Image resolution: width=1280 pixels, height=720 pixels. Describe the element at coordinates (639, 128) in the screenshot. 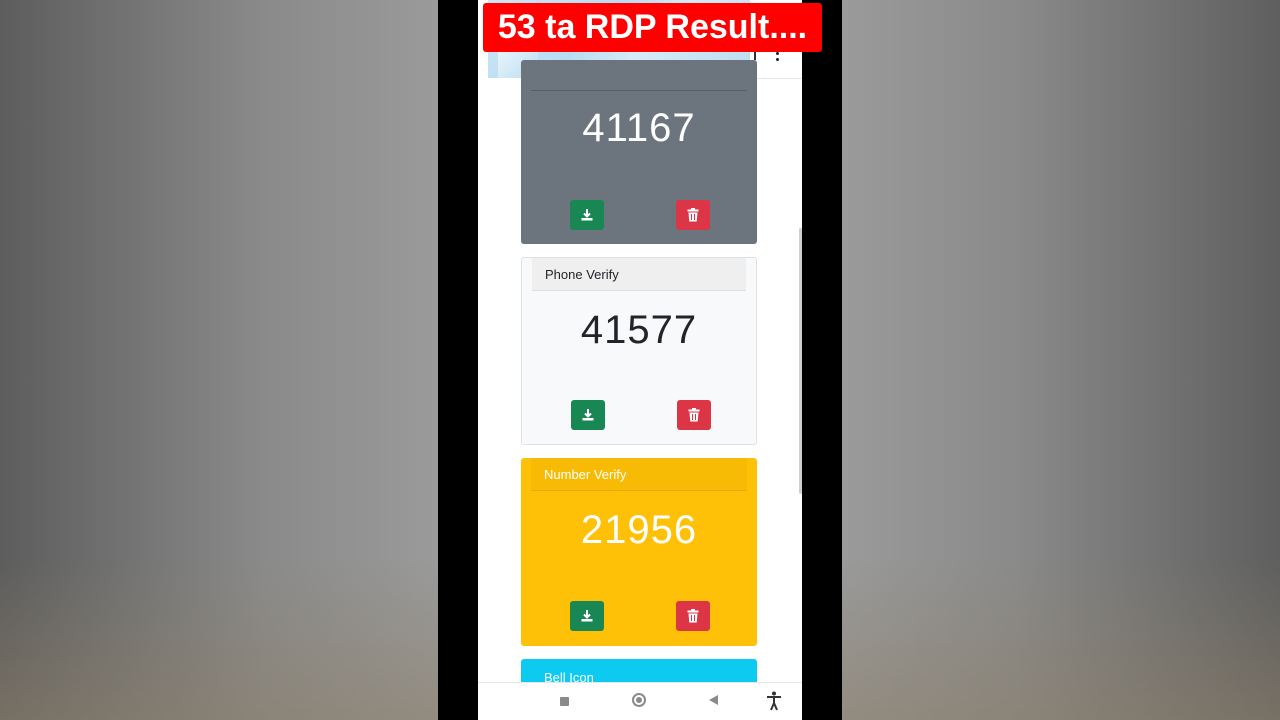

I see `card-count: 41167` at that location.